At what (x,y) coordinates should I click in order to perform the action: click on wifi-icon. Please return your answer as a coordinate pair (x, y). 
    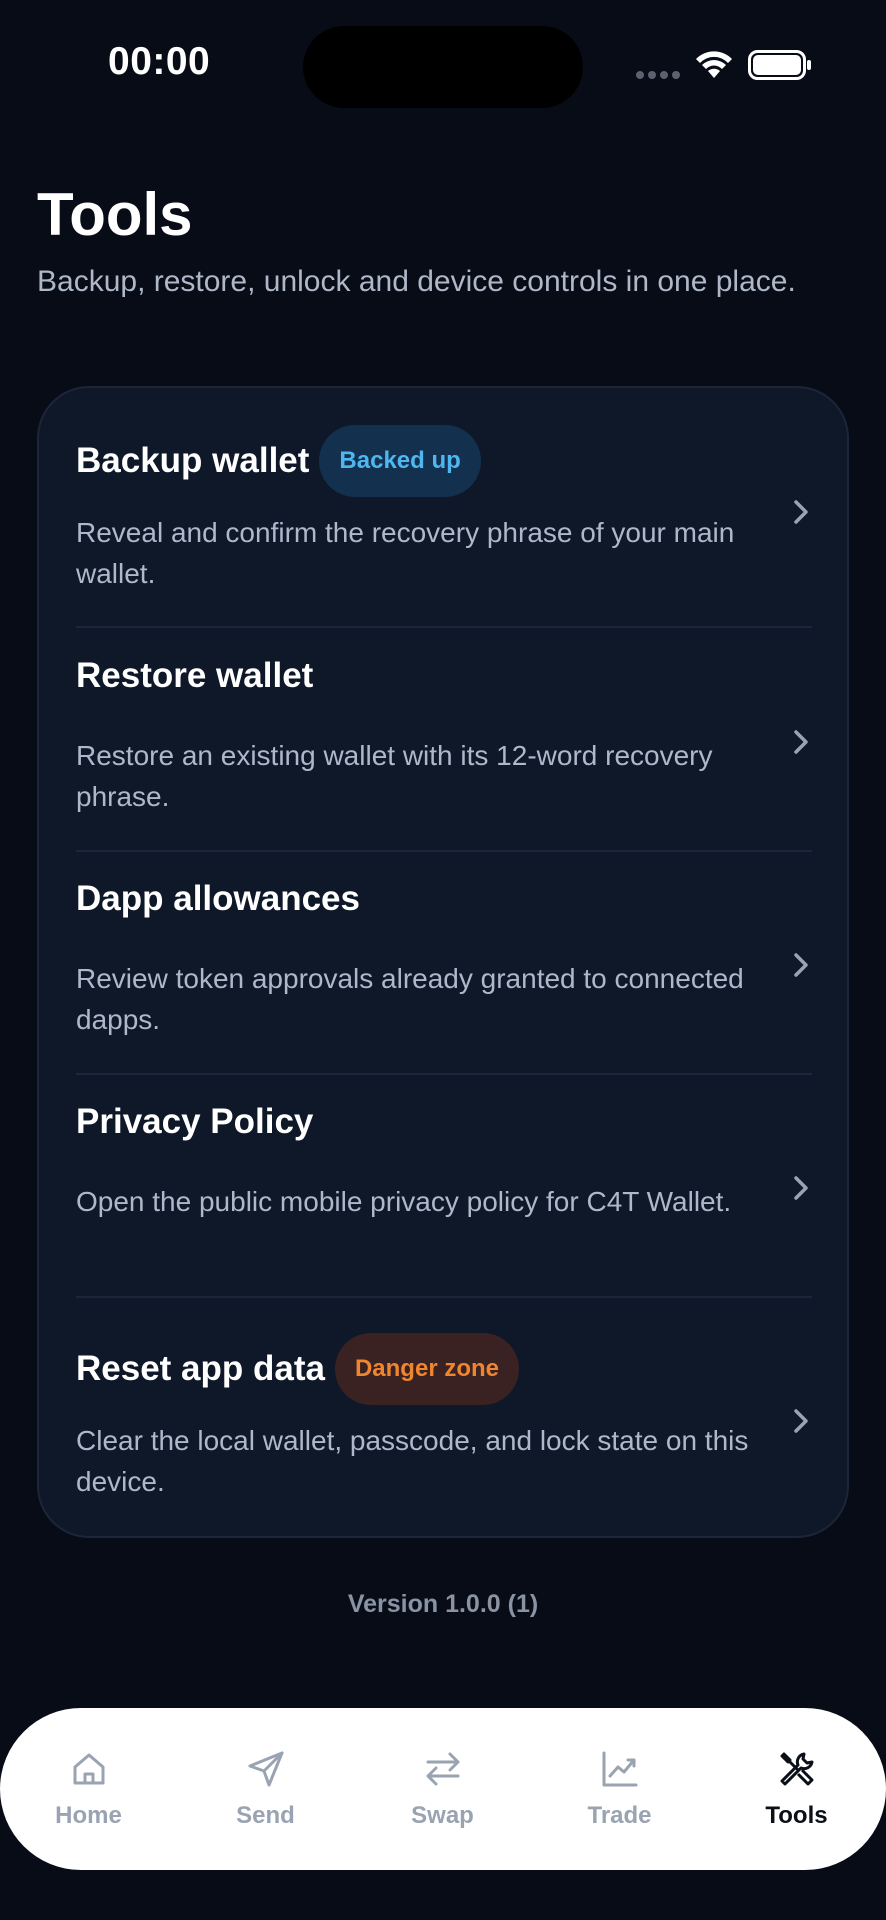
    Looking at the image, I should click on (714, 64).